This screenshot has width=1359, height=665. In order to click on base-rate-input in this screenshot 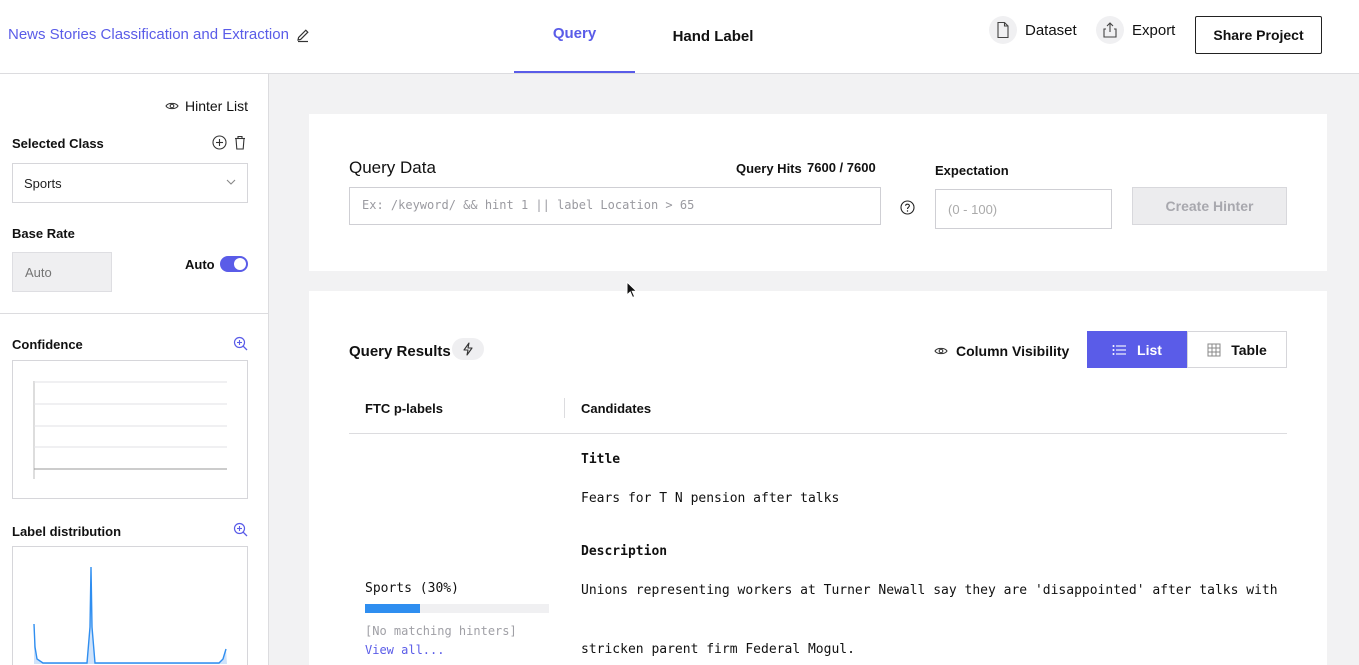, I will do `click(62, 272)`.